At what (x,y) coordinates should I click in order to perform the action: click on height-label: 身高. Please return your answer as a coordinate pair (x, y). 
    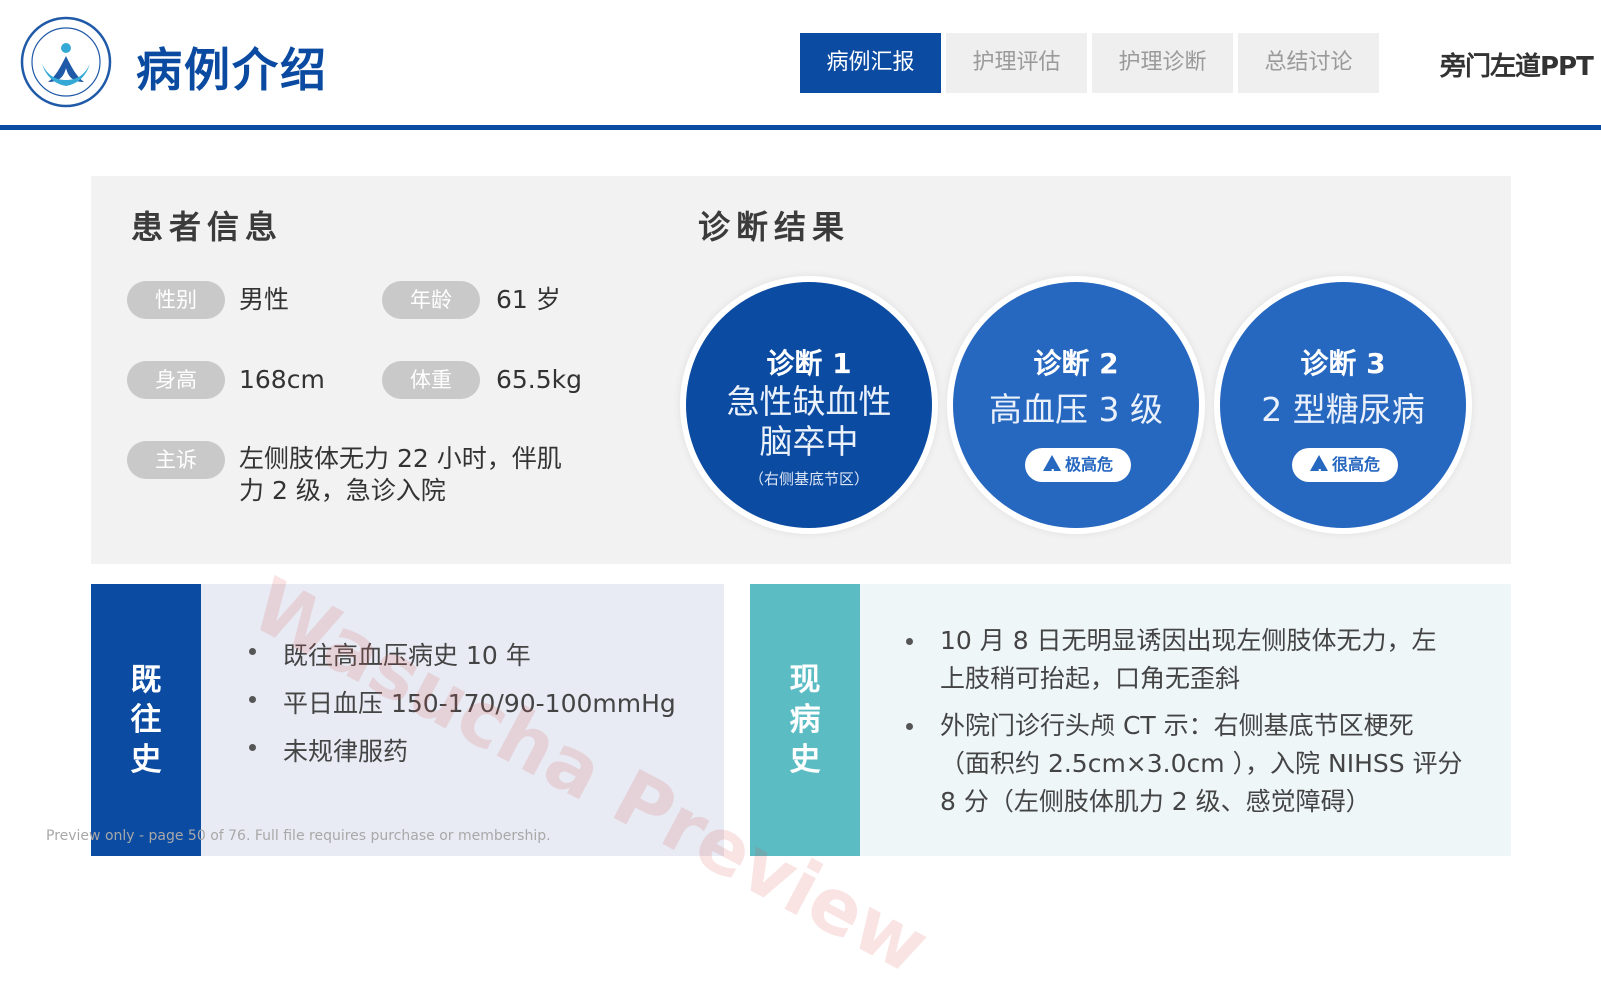
    Looking at the image, I should click on (176, 380).